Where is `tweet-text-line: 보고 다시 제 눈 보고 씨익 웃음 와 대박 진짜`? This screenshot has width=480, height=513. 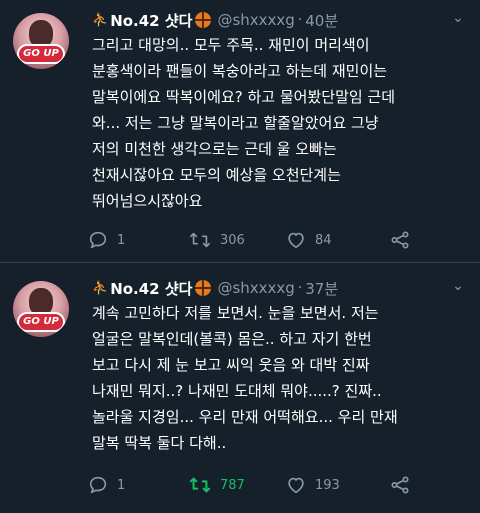
tweet-text-line: 보고 다시 제 눈 보고 씨익 웃음 와 대박 진짜 is located at coordinates (231, 365).